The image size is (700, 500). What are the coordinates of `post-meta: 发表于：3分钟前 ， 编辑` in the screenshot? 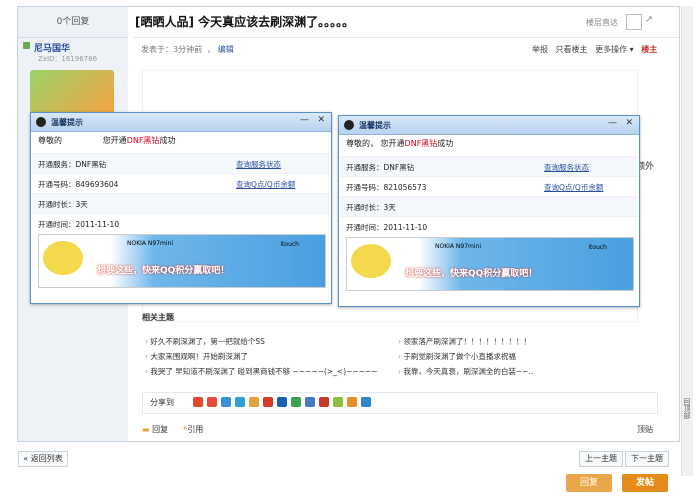 It's located at (187, 49).